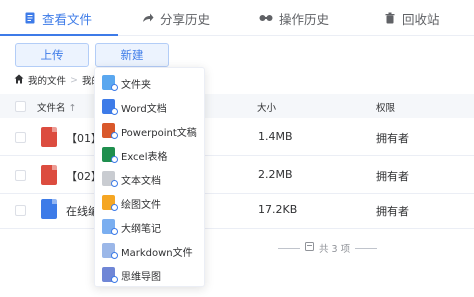 This screenshot has width=474, height=297. I want to click on menu-item-outline-note: 大纲笔记, so click(150, 227).